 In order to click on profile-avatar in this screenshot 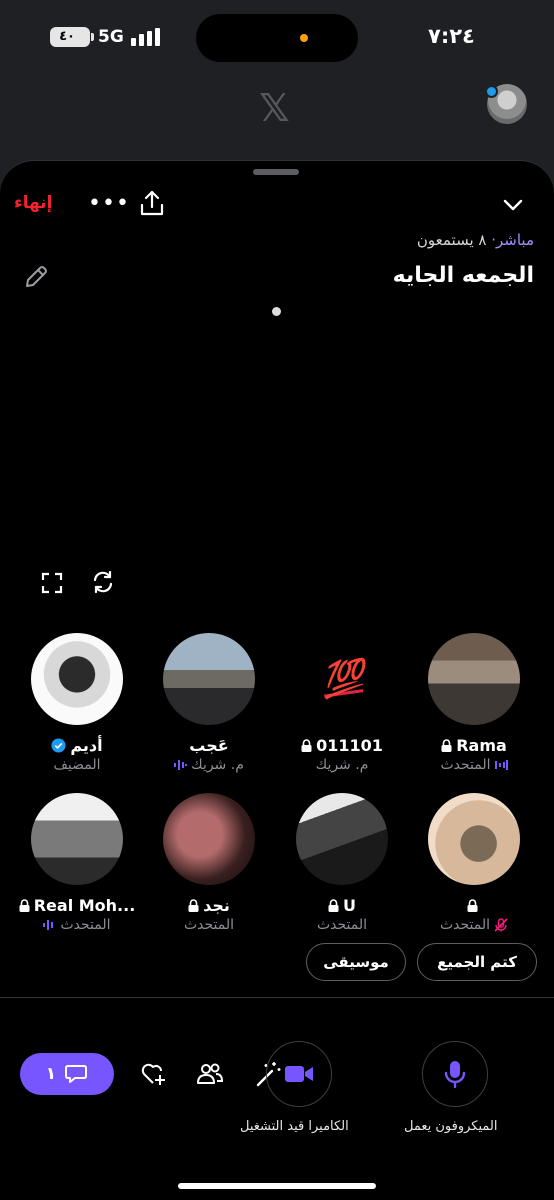, I will do `click(506, 104)`.